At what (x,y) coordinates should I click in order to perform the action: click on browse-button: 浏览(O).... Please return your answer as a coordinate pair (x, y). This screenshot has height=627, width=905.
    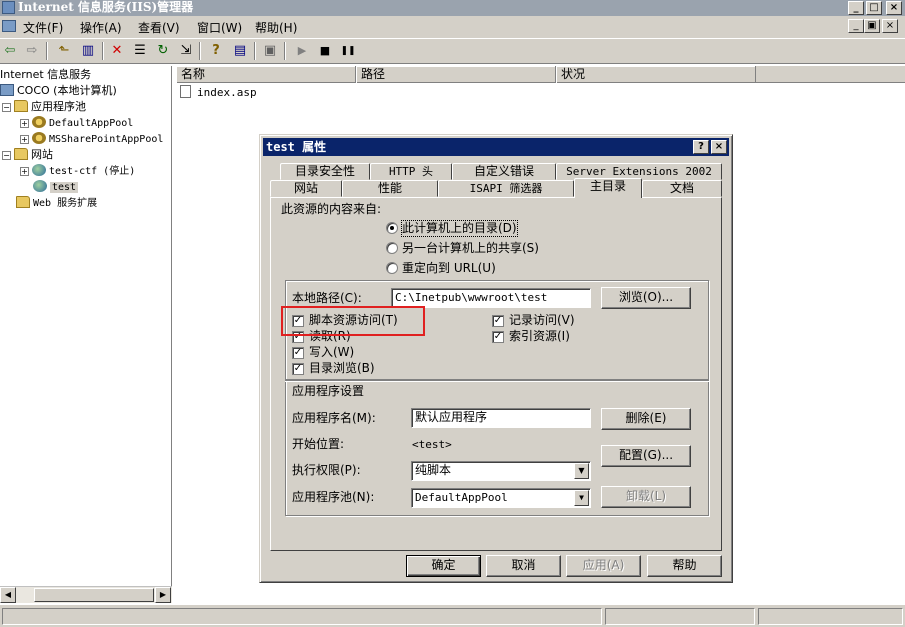
    Looking at the image, I should click on (646, 298).